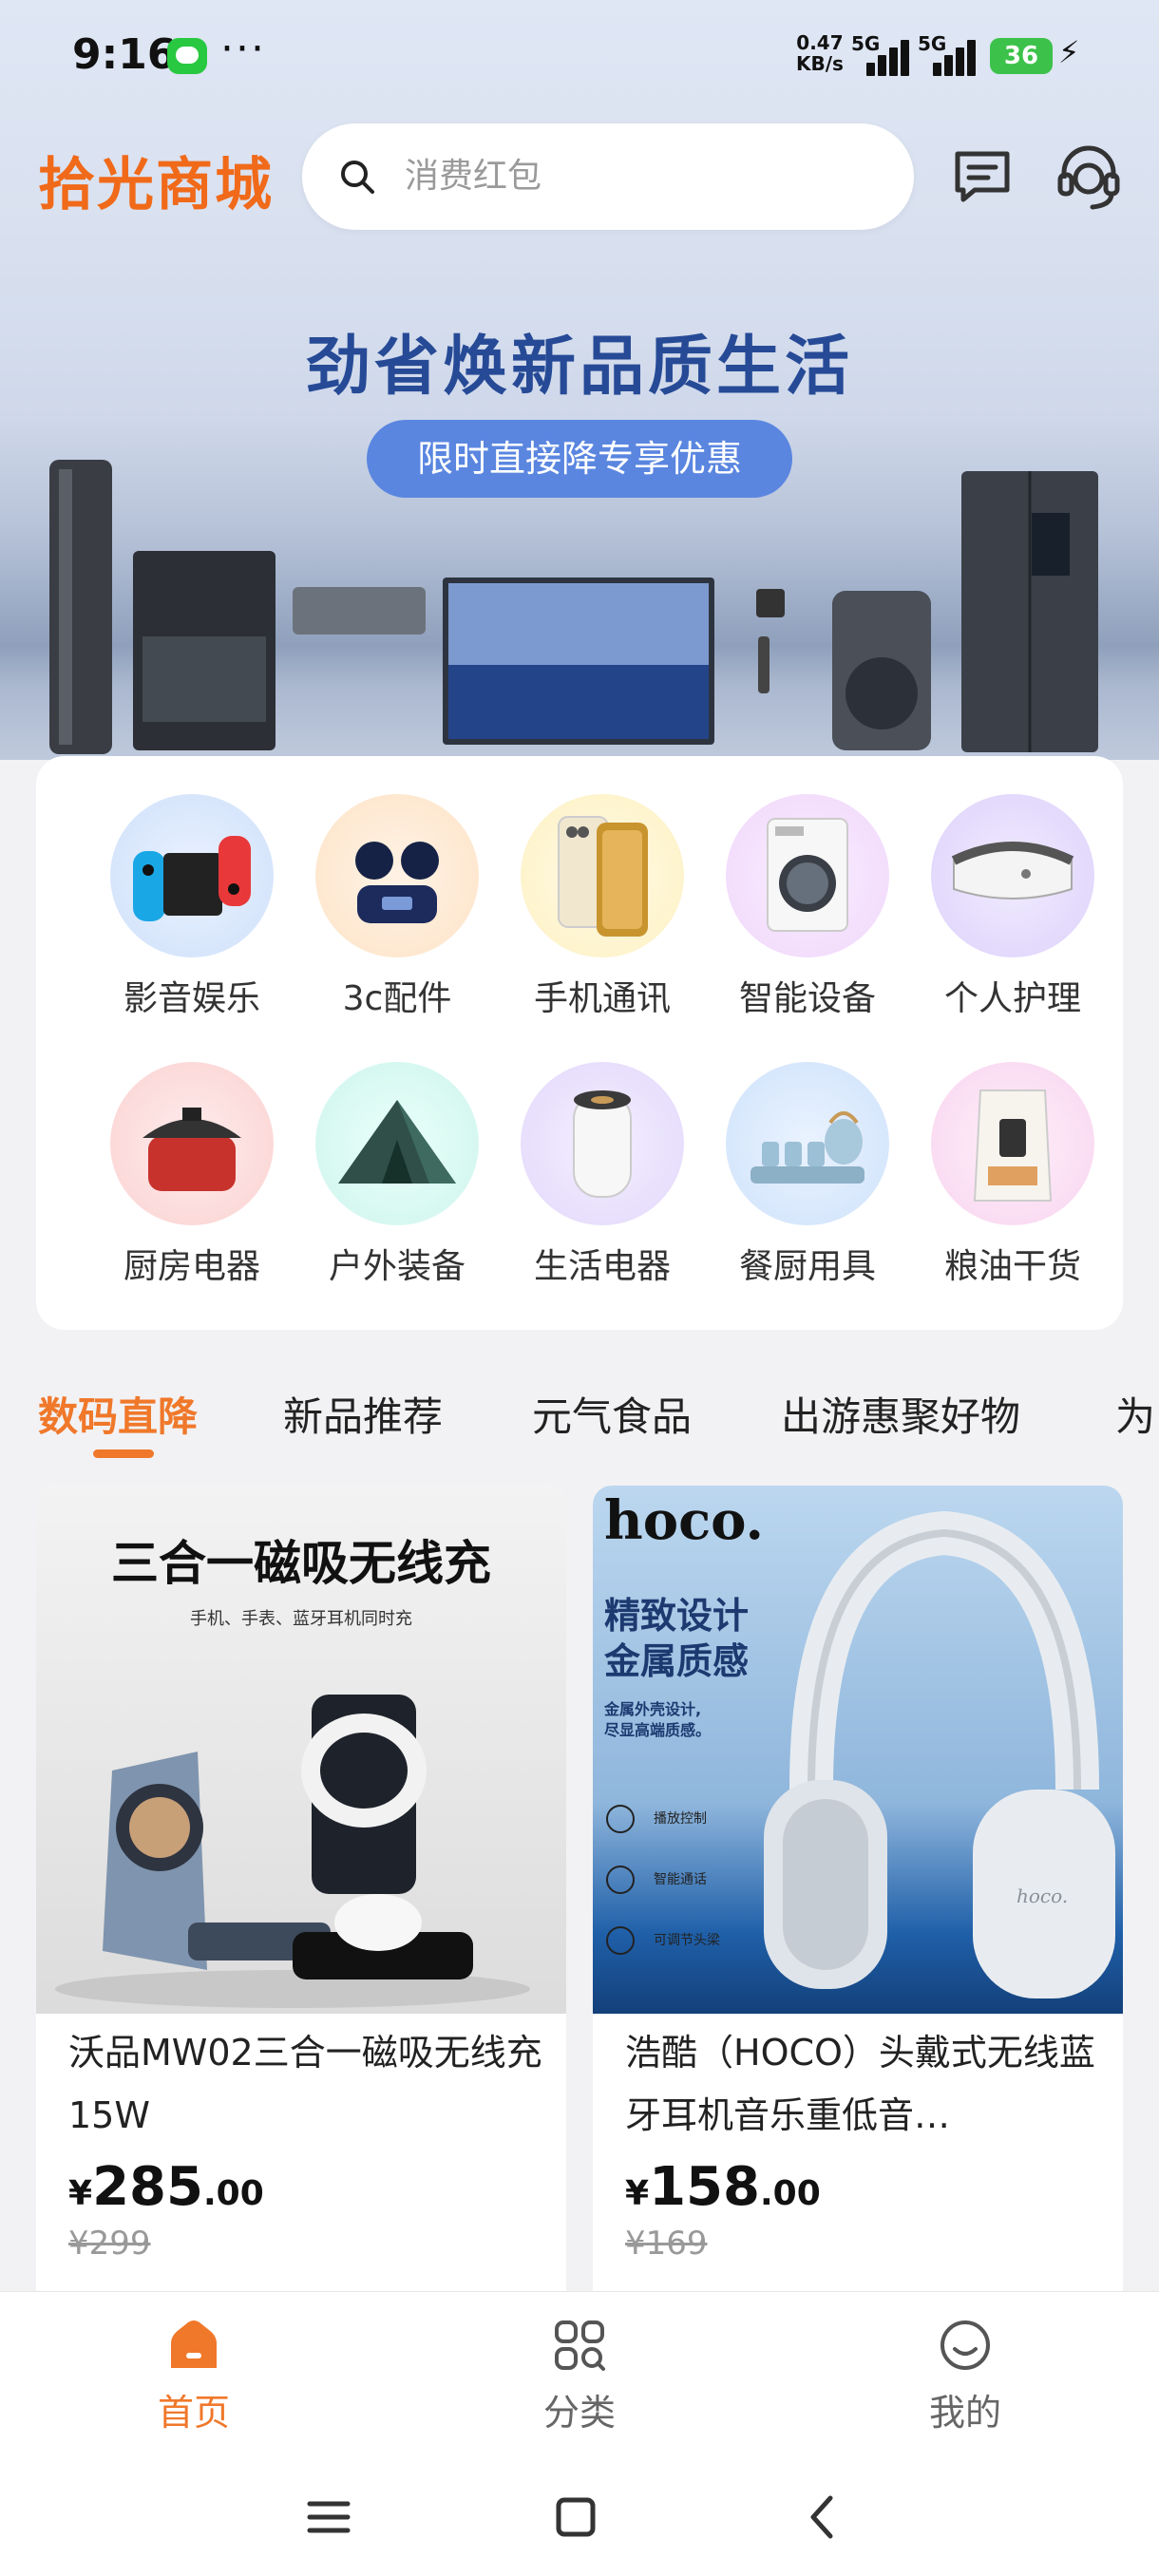  Describe the element at coordinates (397, 1266) in the screenshot. I see `category-label: 户外装备` at that location.